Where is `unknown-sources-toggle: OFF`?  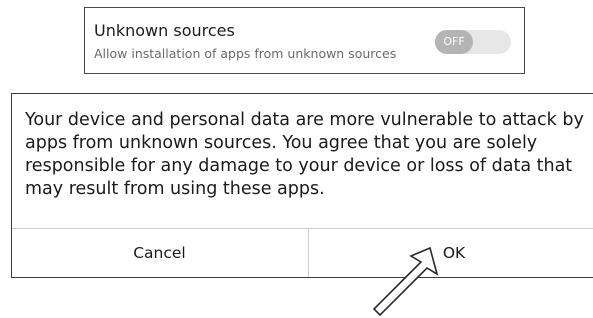 unknown-sources-toggle: OFF is located at coordinates (473, 42).